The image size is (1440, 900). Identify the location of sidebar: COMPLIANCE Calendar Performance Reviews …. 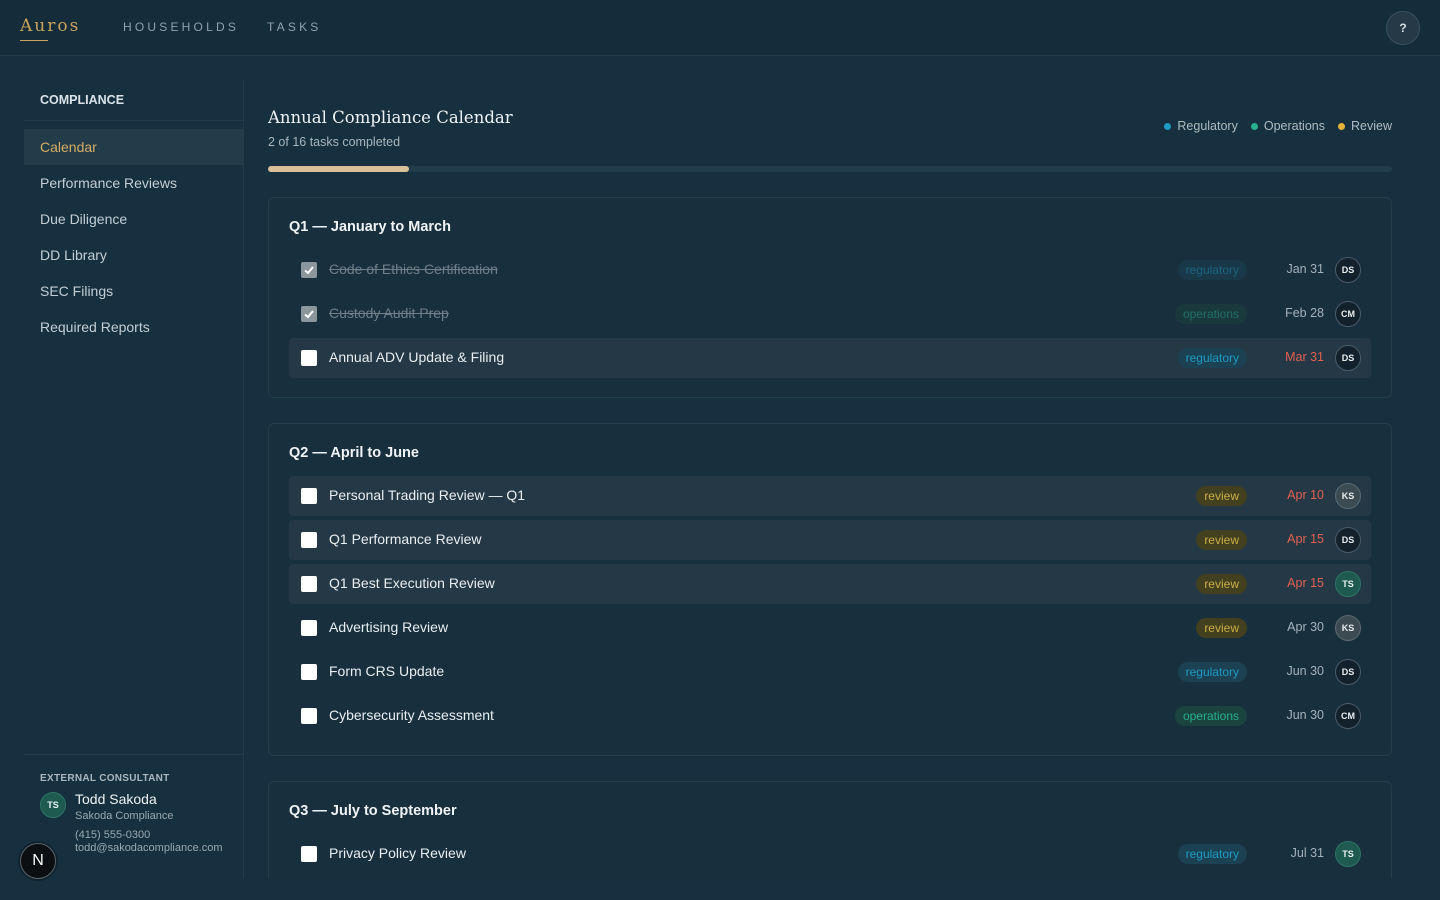
(134, 479).